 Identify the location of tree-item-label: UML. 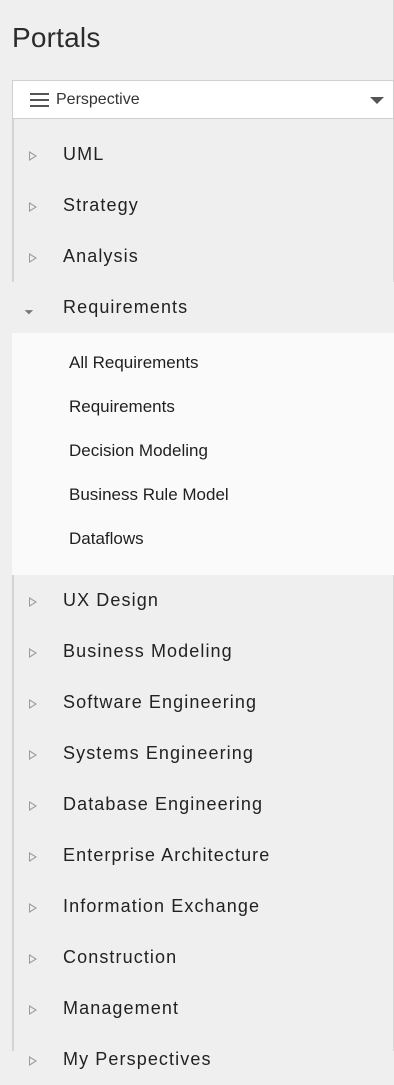
(84, 154).